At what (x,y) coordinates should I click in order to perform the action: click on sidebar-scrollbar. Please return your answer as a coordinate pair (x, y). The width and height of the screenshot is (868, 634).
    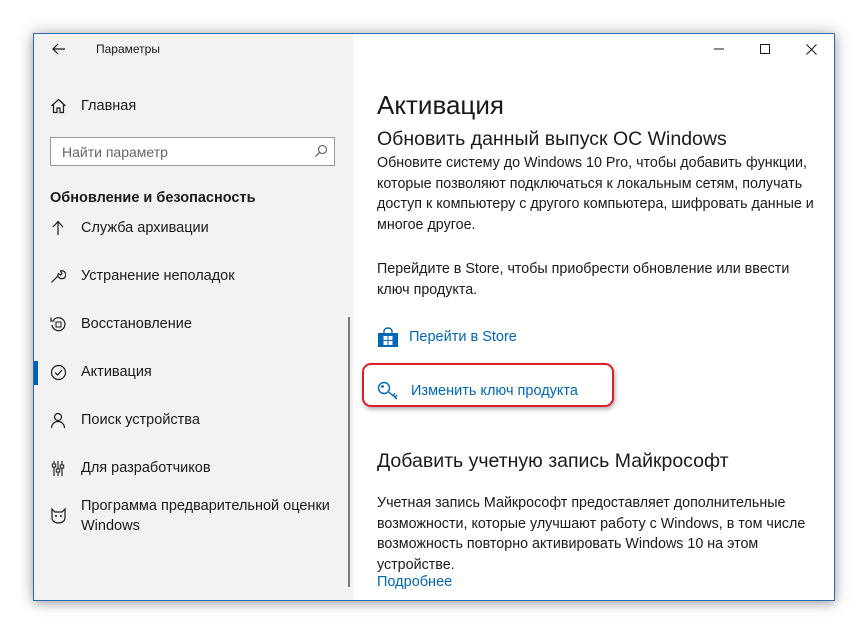
    Looking at the image, I should click on (349, 452).